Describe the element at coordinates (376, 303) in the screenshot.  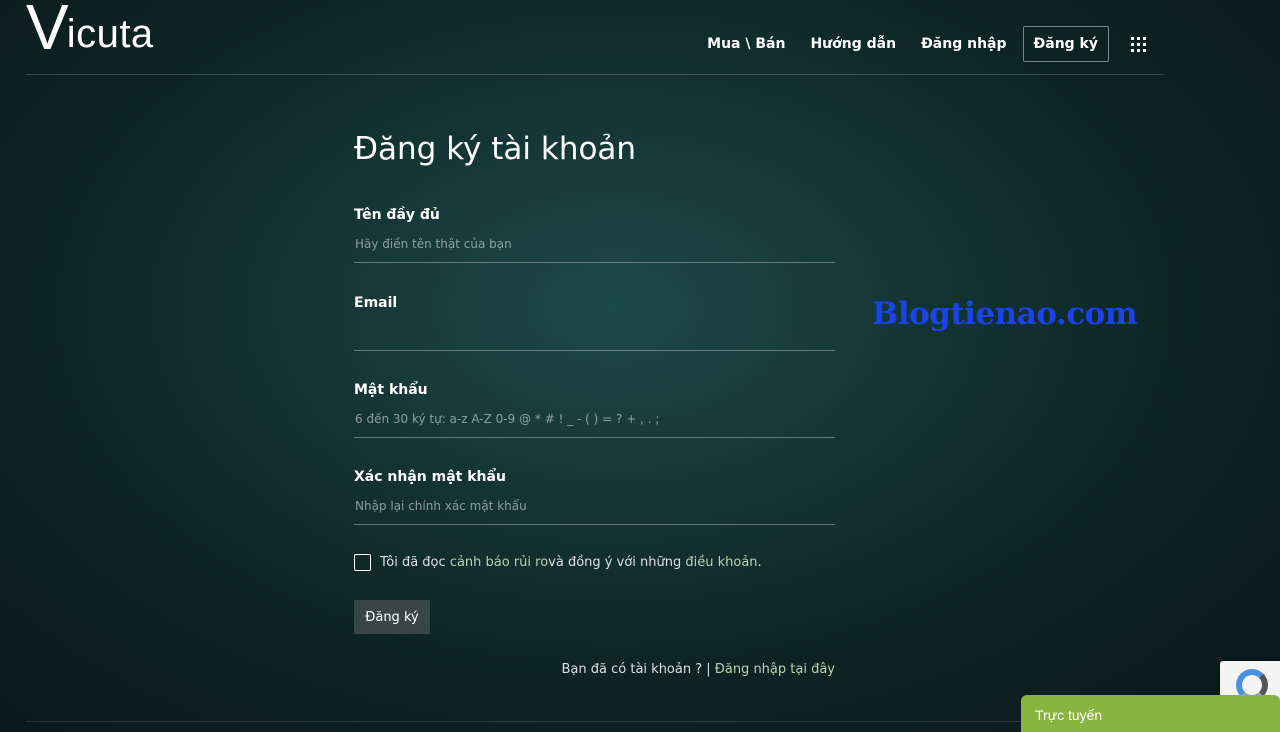
I see `email-label: Email` at that location.